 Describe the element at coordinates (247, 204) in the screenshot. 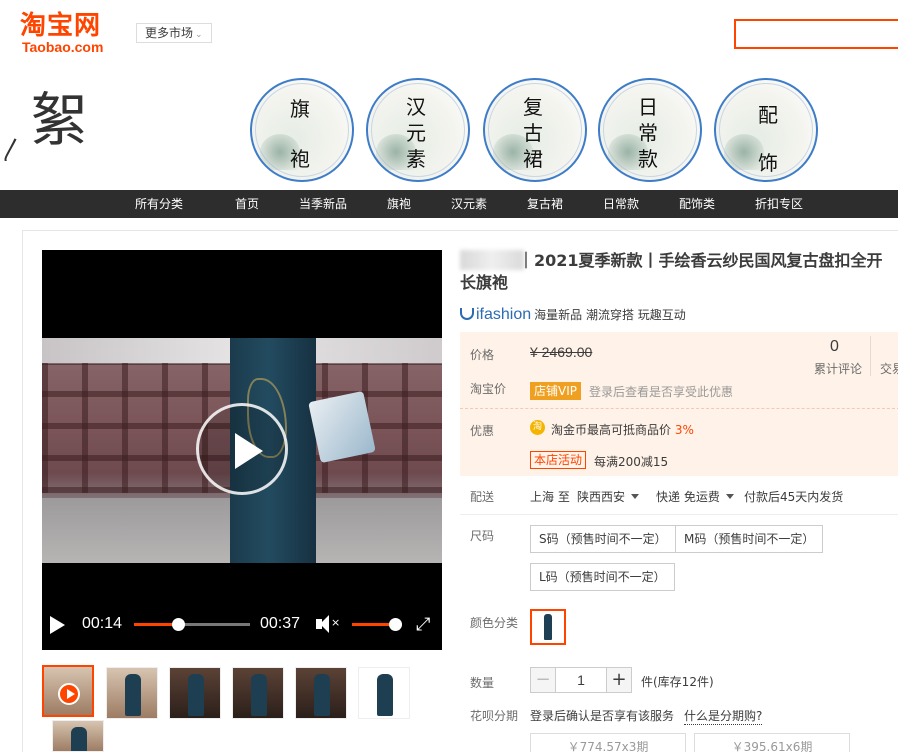

I see `nav-item-home: 首页` at that location.